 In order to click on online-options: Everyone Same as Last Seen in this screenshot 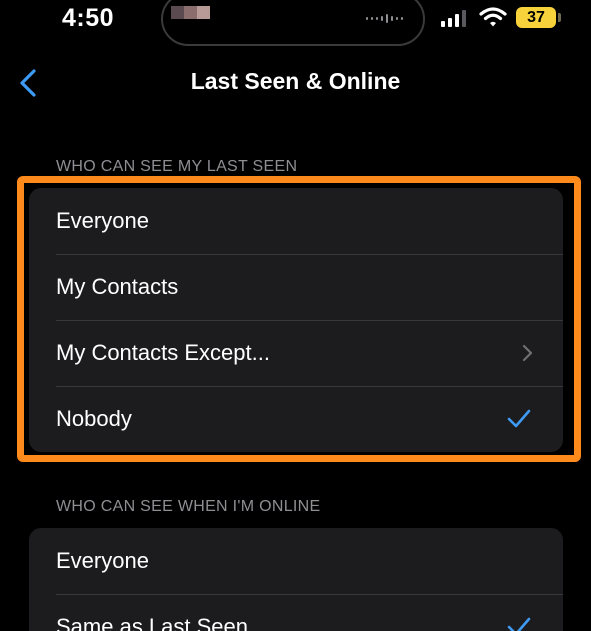, I will do `click(296, 579)`.